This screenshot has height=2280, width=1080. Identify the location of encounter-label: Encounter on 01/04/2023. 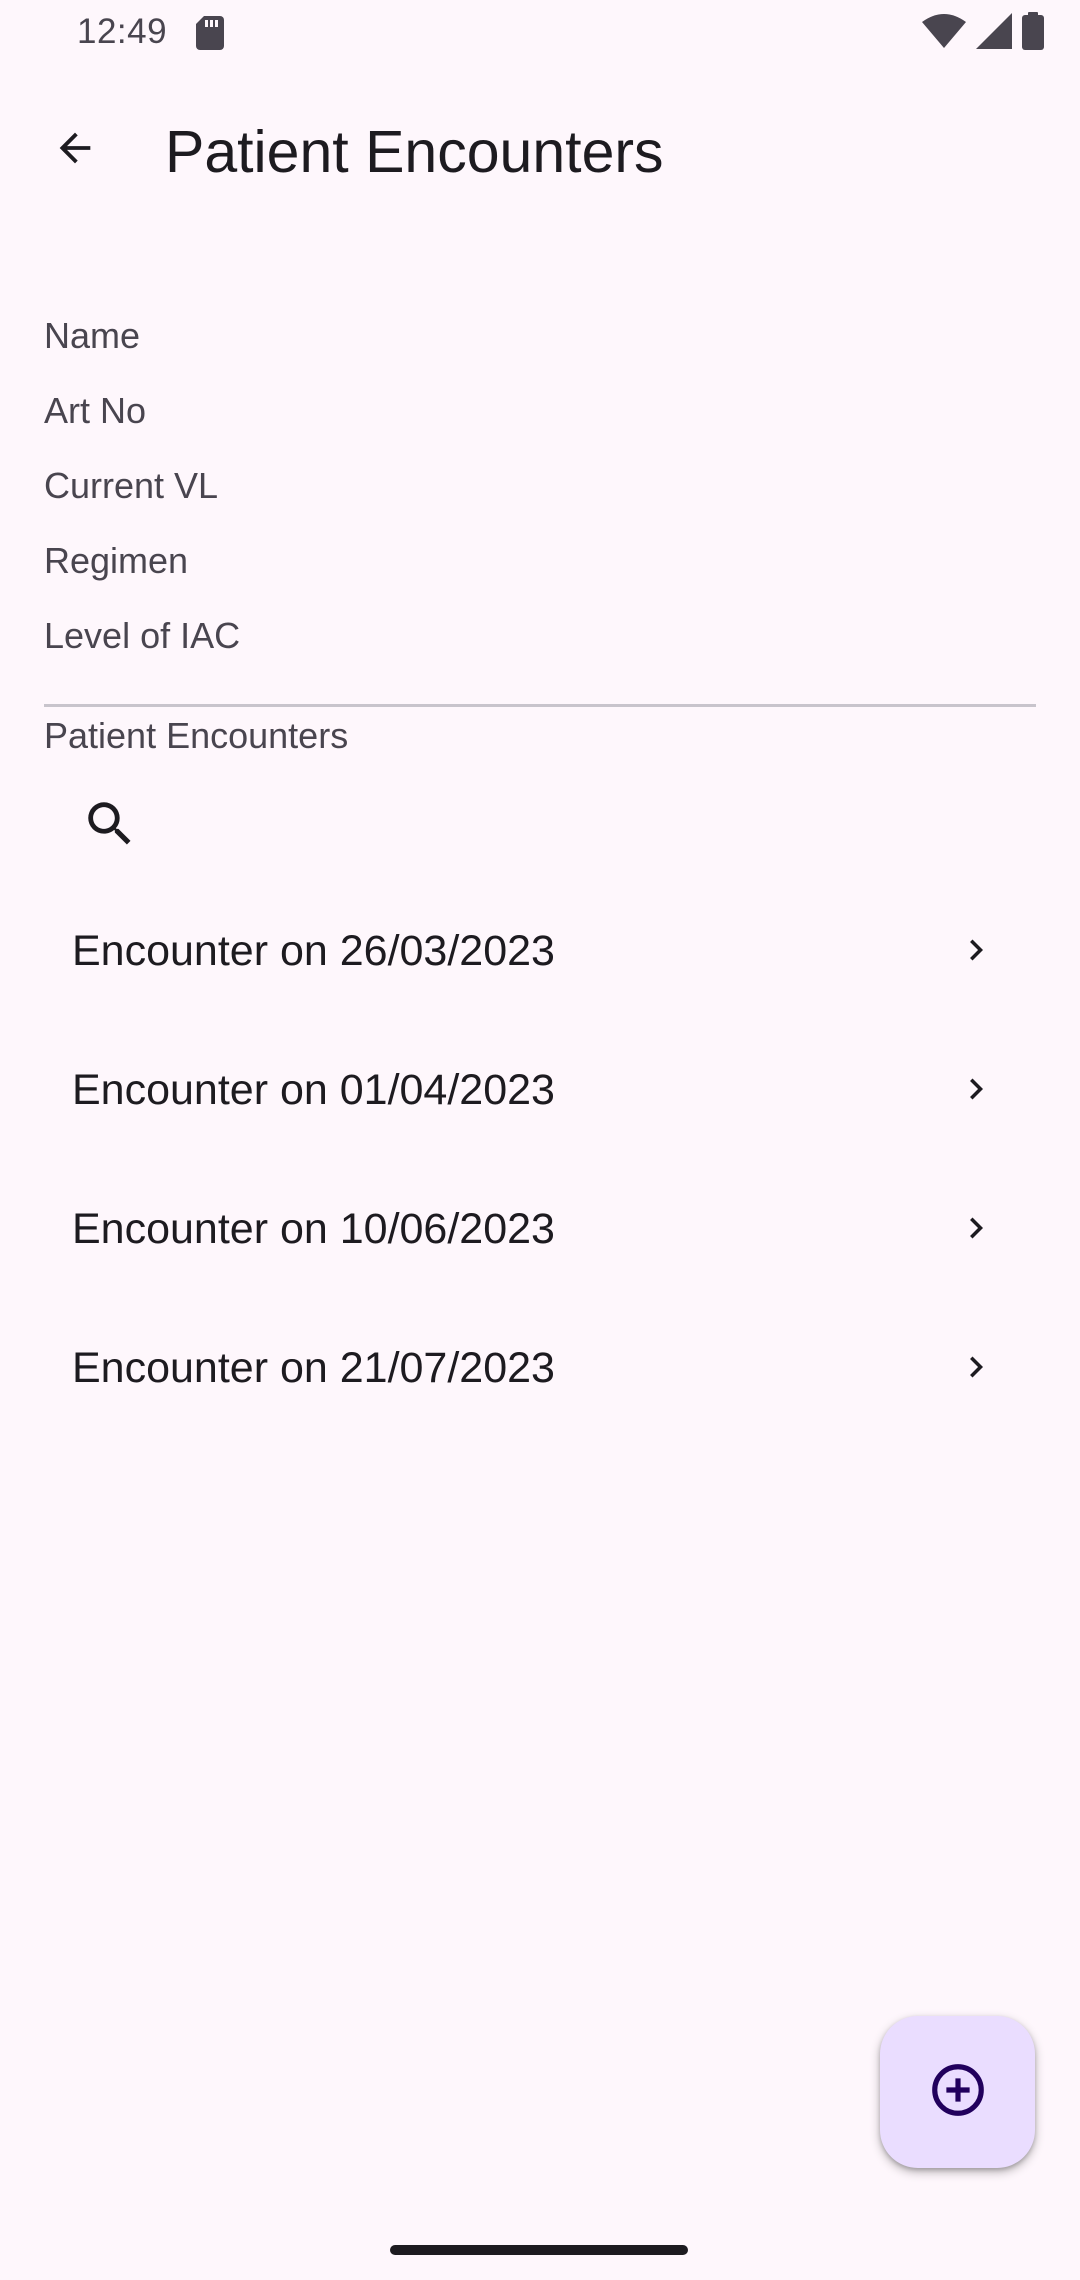
(313, 1090).